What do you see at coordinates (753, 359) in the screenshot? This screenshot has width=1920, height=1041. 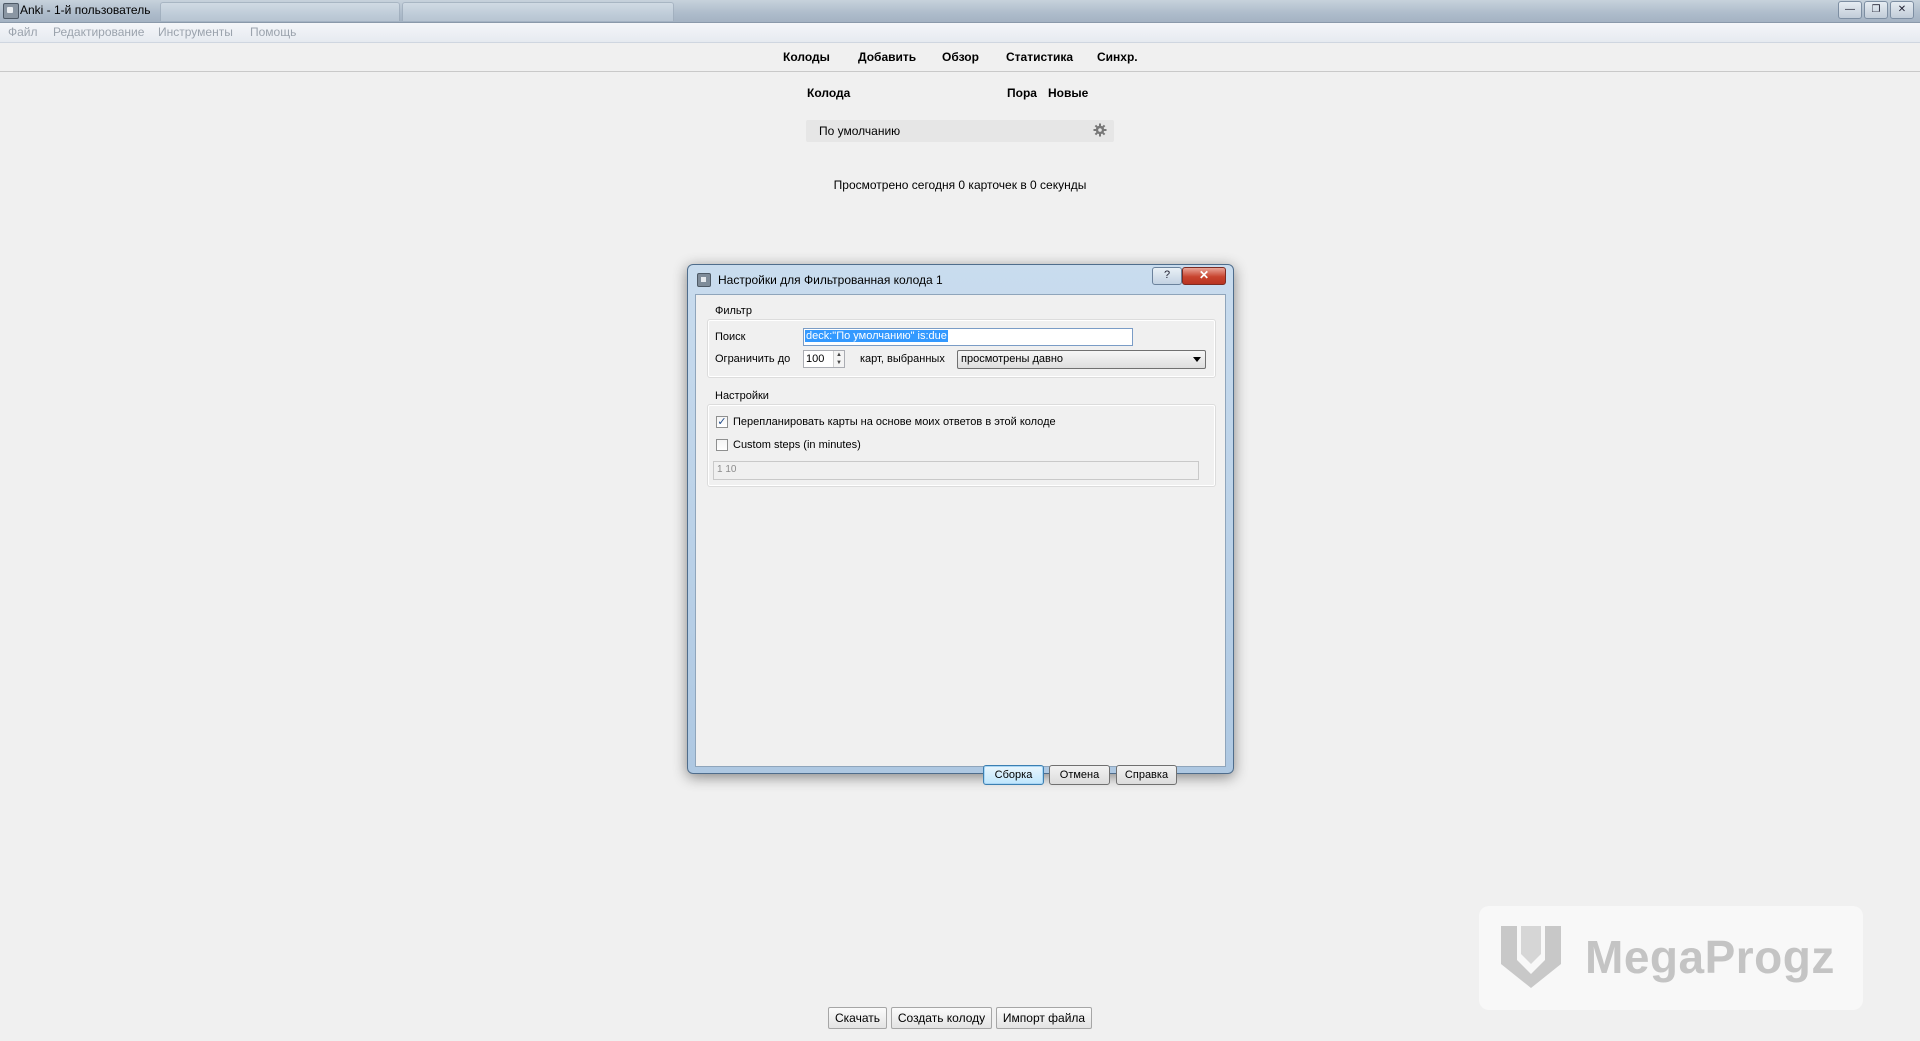 I see `limit-label: Ограничить до` at bounding box center [753, 359].